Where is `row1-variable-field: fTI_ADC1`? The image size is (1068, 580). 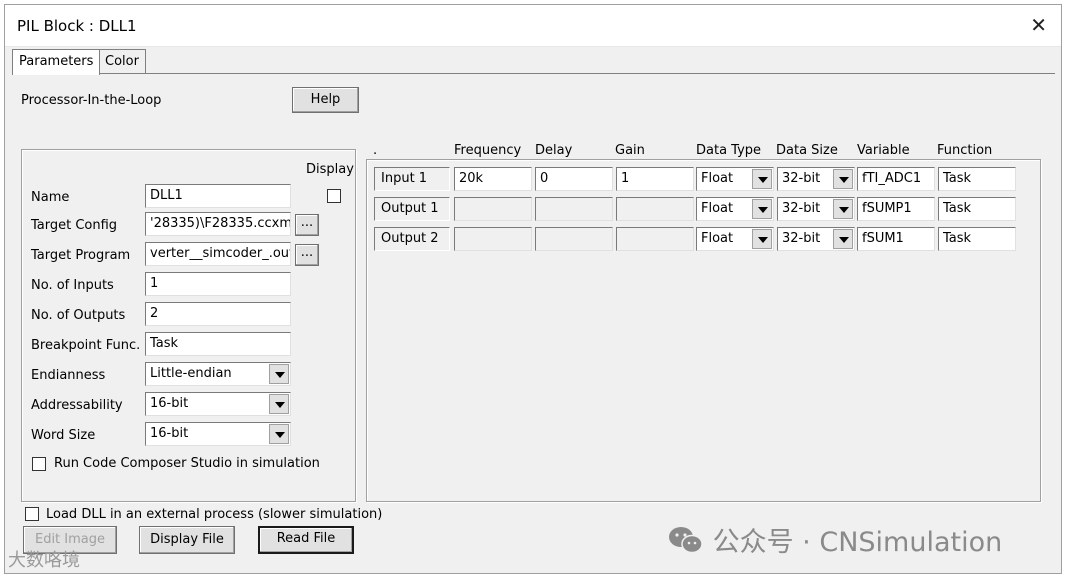
row1-variable-field: fTI_ADC1 is located at coordinates (896, 179).